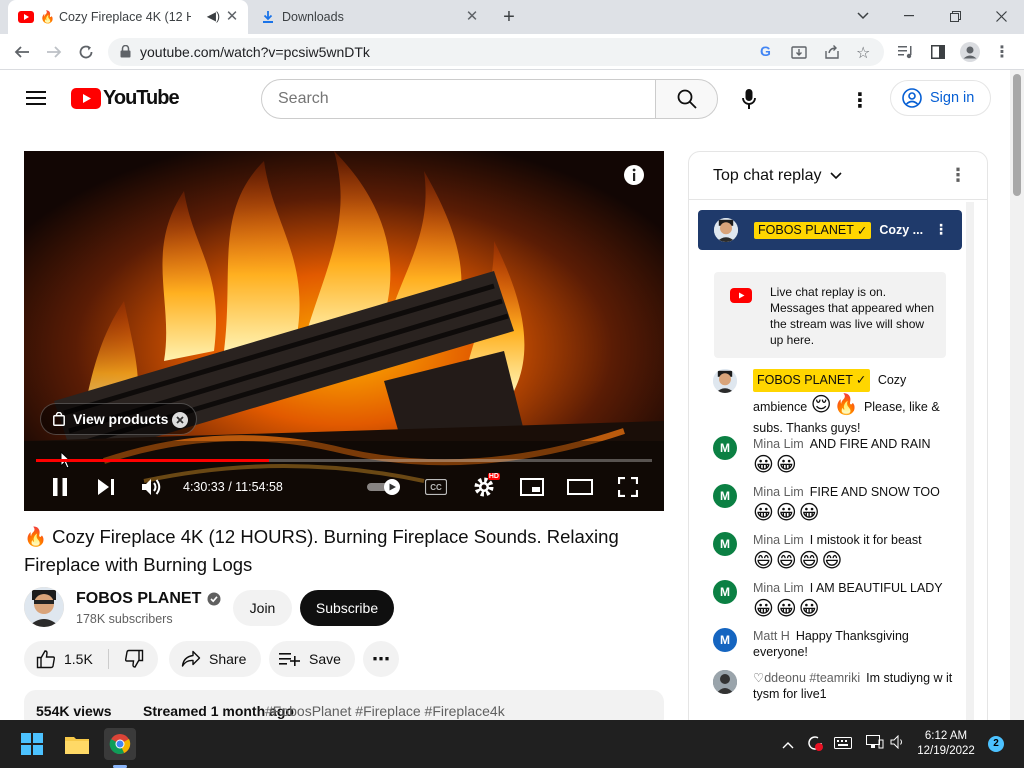  Describe the element at coordinates (369, 17) in the screenshot. I see `tab-downloads: Downloads ✕` at that location.